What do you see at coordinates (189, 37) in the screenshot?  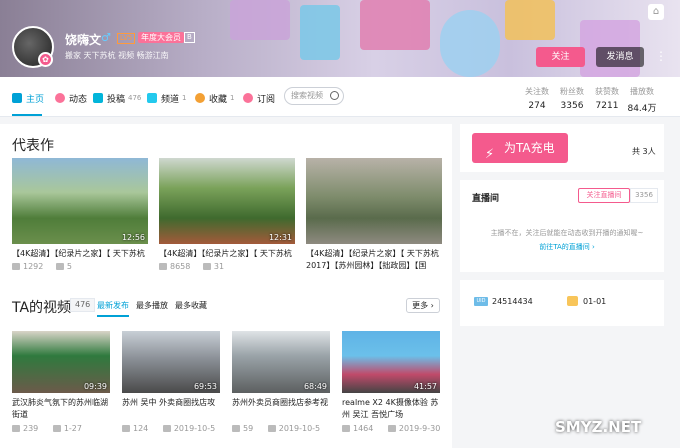 I see `tag-badge: B` at bounding box center [189, 37].